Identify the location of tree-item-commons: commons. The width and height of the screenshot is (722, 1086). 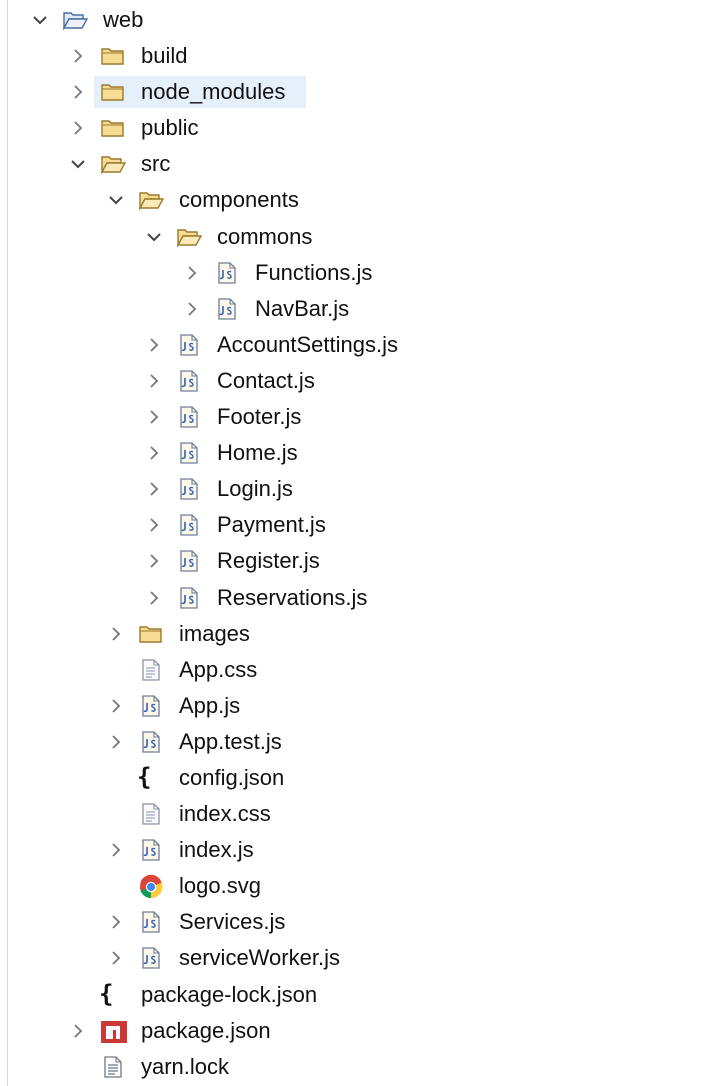
(361, 237).